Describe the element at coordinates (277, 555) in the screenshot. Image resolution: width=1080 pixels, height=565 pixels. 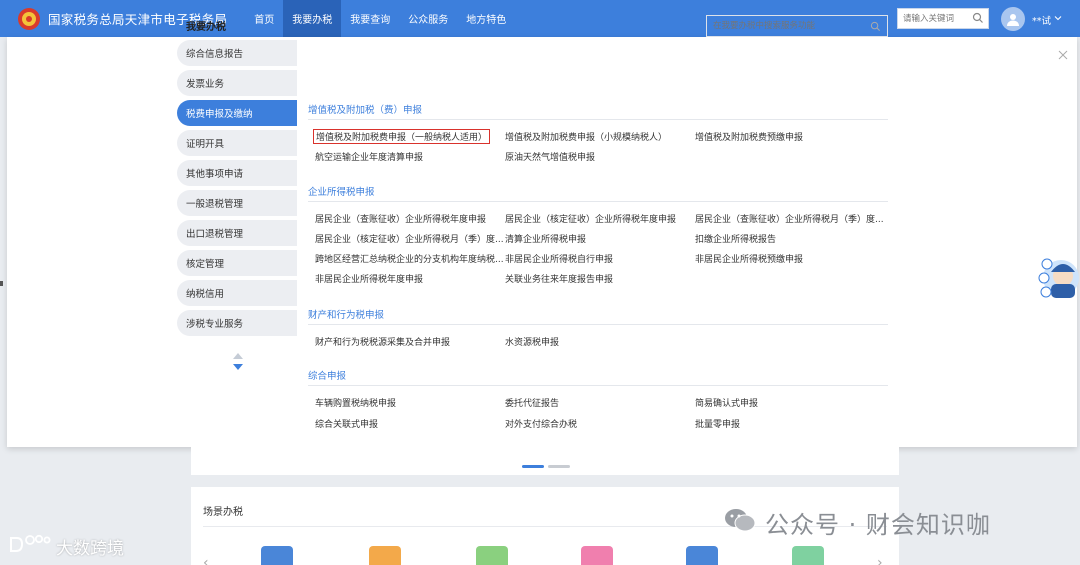
I see `scene-building-icon` at that location.